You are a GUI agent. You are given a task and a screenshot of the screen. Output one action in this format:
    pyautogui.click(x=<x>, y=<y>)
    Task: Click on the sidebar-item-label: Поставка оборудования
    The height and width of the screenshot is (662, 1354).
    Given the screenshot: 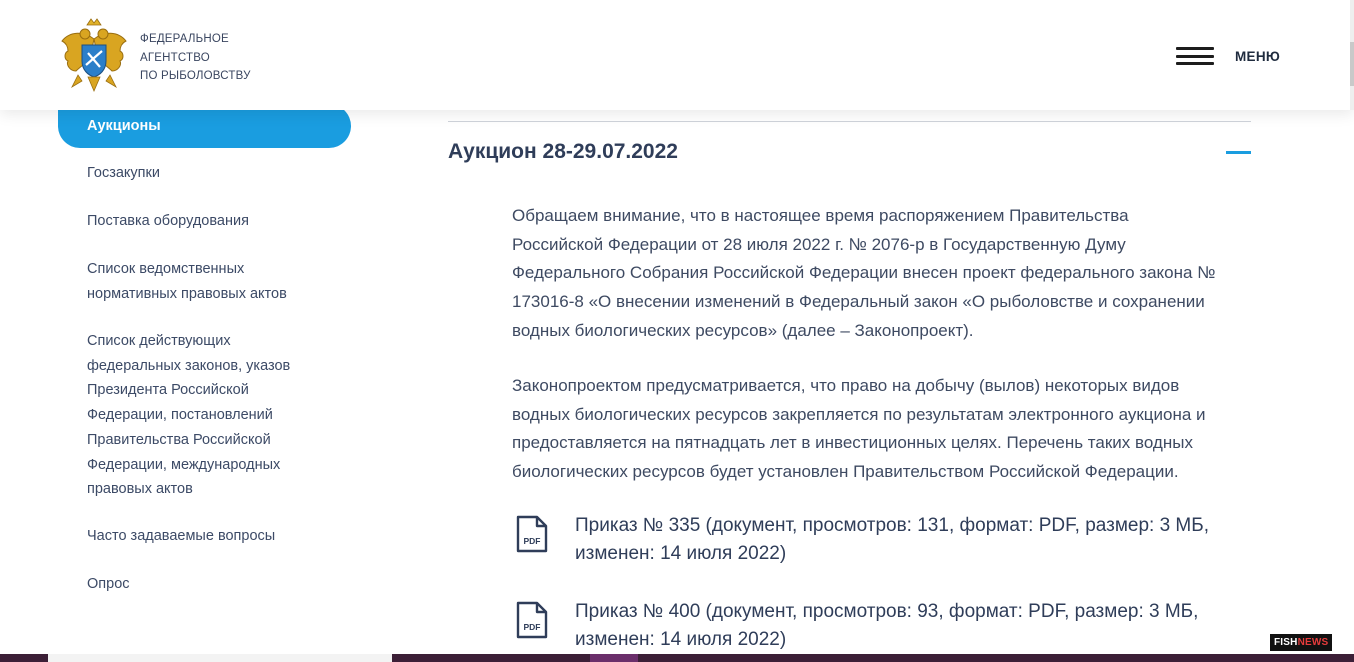 What is the action you would take?
    pyautogui.click(x=168, y=221)
    